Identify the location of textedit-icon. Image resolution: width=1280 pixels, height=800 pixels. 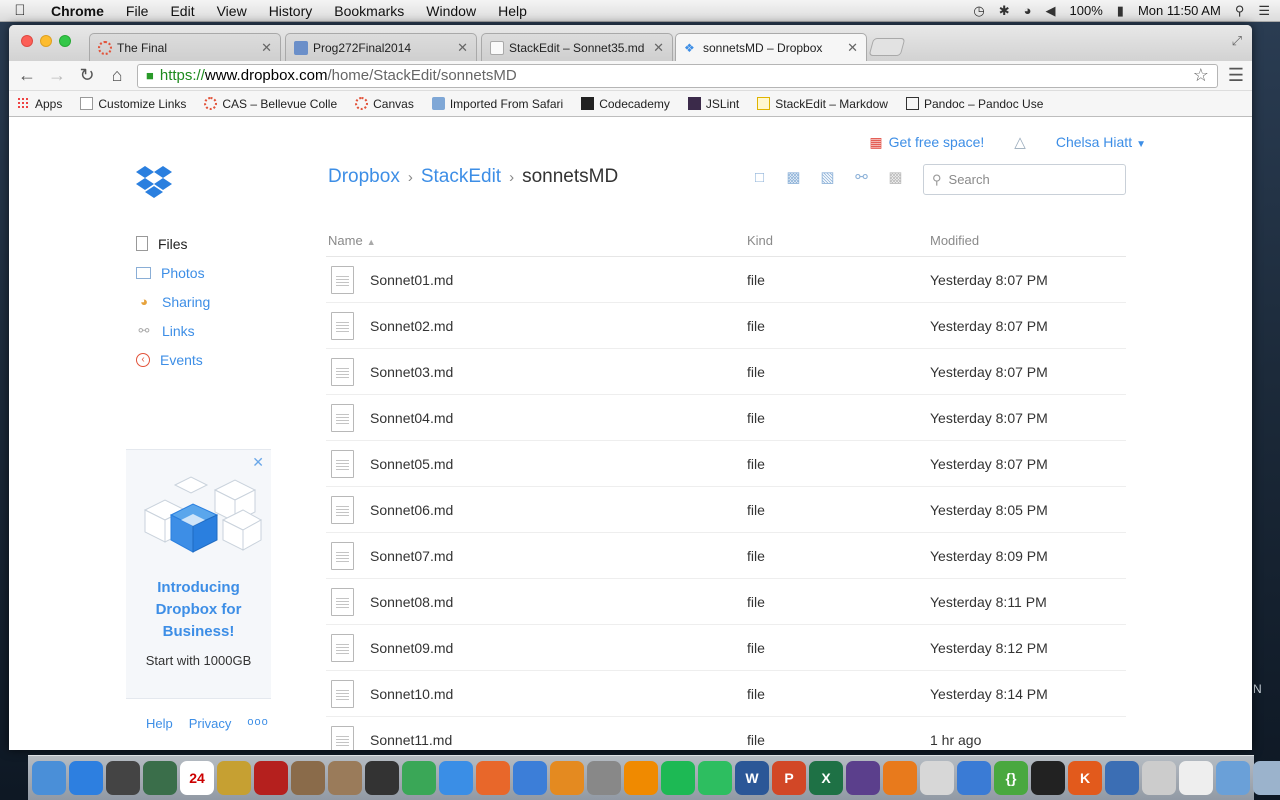
(937, 778).